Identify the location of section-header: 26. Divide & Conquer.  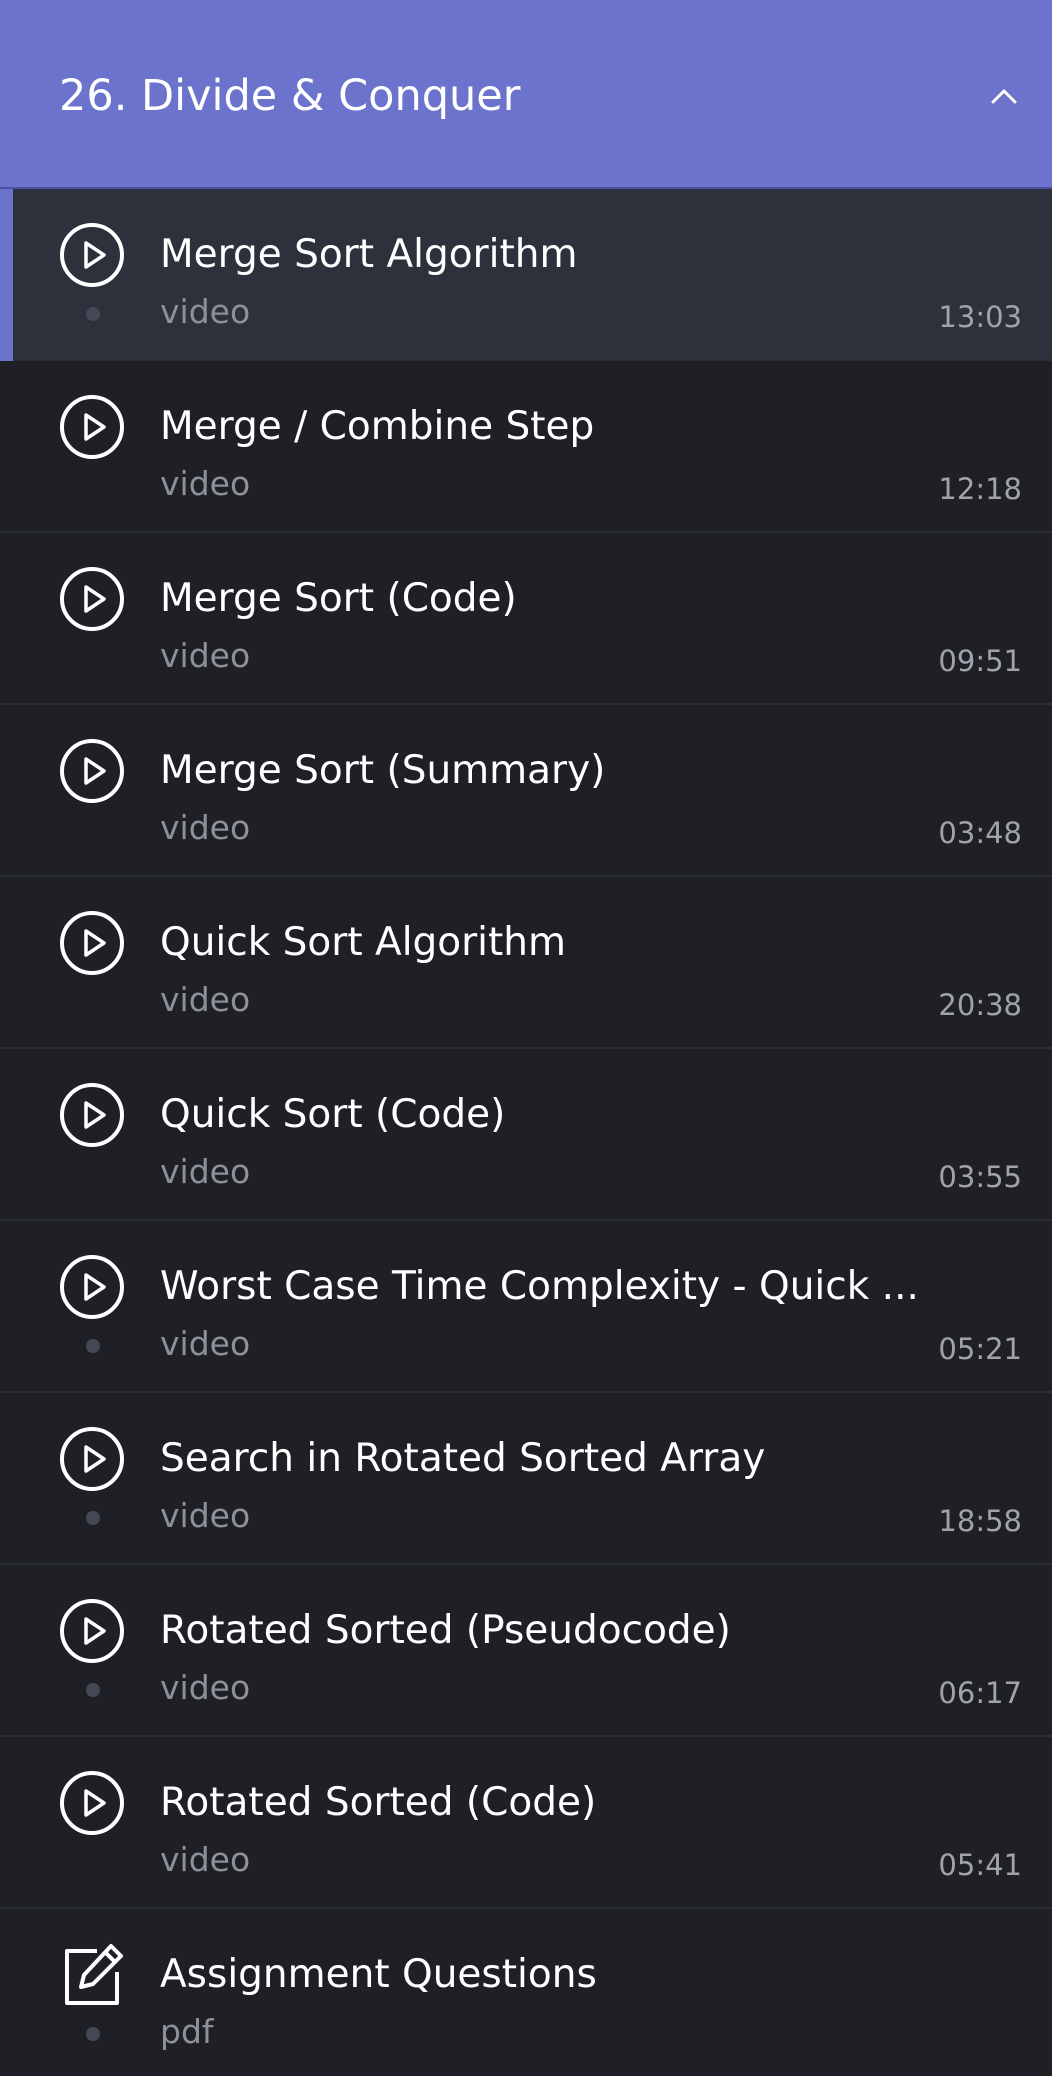
(526, 94).